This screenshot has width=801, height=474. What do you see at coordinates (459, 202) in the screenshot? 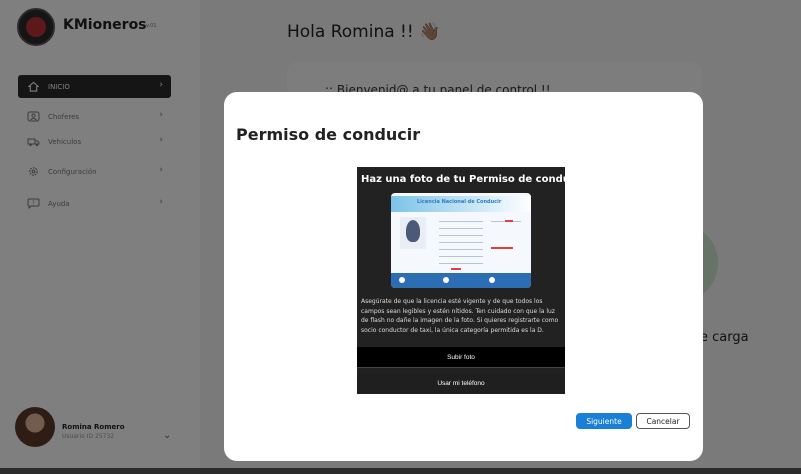
I see `license-title: Licencia Nacional de Conducir` at bounding box center [459, 202].